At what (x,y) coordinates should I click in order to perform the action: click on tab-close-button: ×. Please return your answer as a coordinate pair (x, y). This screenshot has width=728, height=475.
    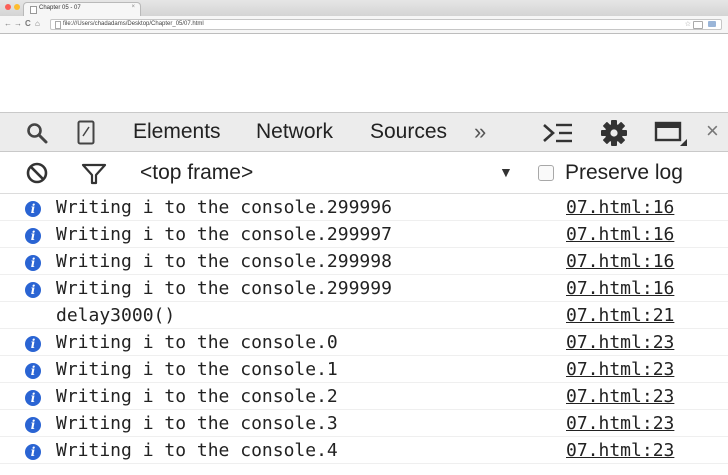
    Looking at the image, I should click on (133, 7).